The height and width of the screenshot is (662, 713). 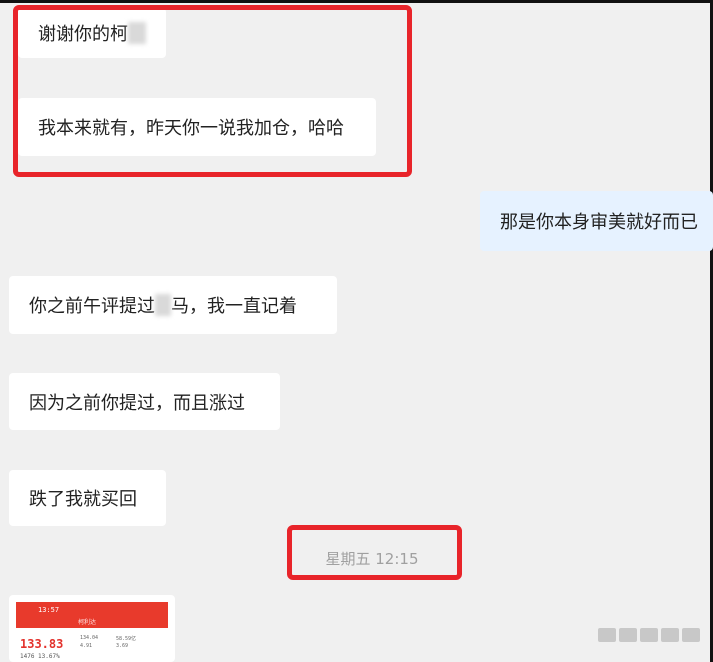 I want to click on highlight-box-messages, so click(x=212, y=91).